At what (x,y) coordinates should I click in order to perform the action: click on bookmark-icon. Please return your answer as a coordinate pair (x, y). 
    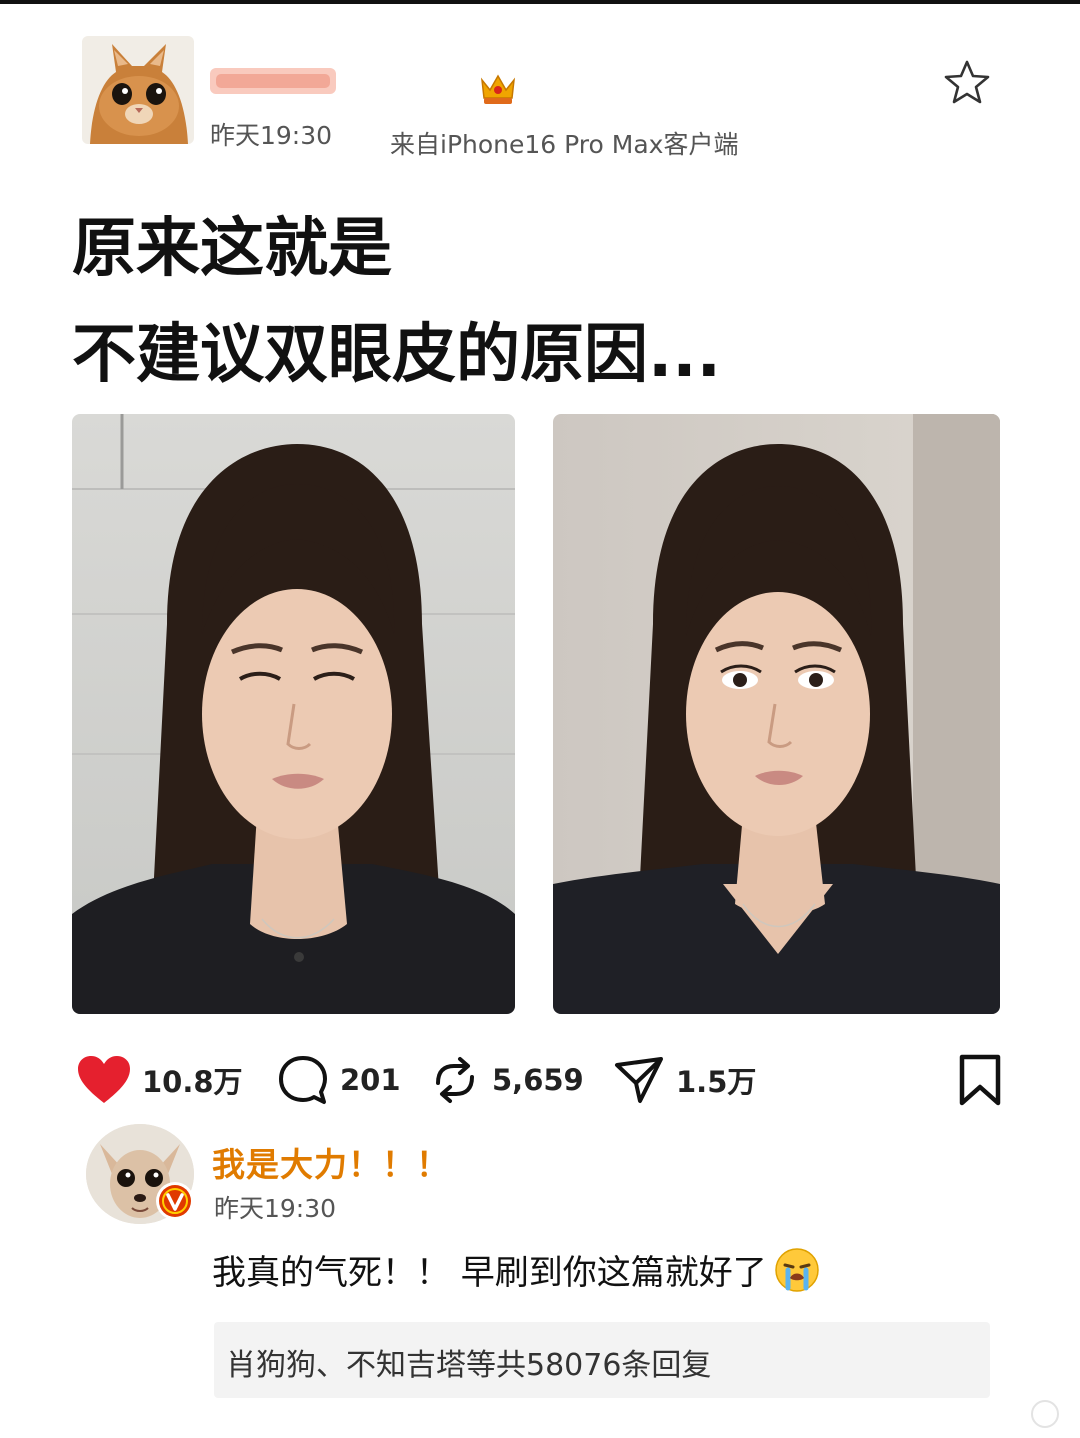
    Looking at the image, I should click on (980, 1080).